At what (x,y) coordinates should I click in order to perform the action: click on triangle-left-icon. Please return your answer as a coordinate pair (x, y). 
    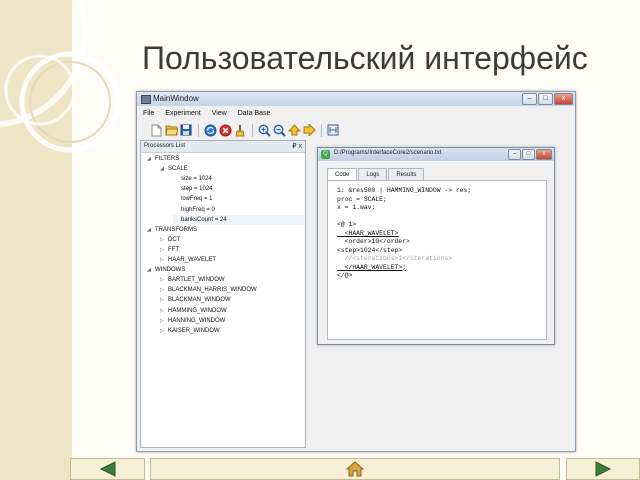
    Looking at the image, I should click on (107, 469).